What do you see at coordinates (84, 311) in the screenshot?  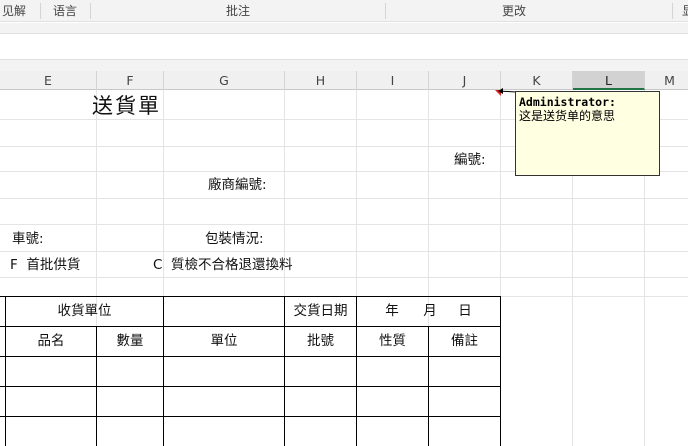 I see `receiving-unit-header: 收貨單位` at bounding box center [84, 311].